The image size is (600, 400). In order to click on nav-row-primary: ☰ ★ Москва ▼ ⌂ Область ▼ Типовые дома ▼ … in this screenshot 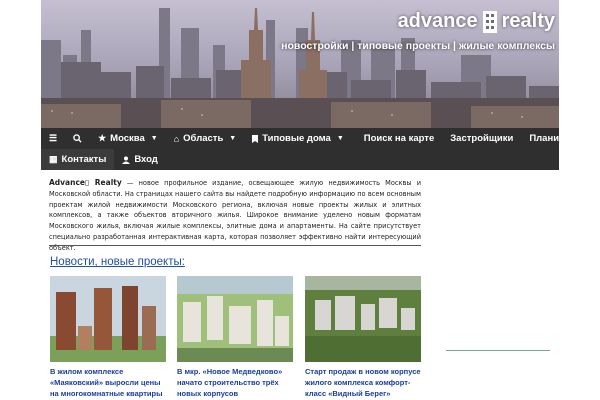, I will do `click(314, 138)`.